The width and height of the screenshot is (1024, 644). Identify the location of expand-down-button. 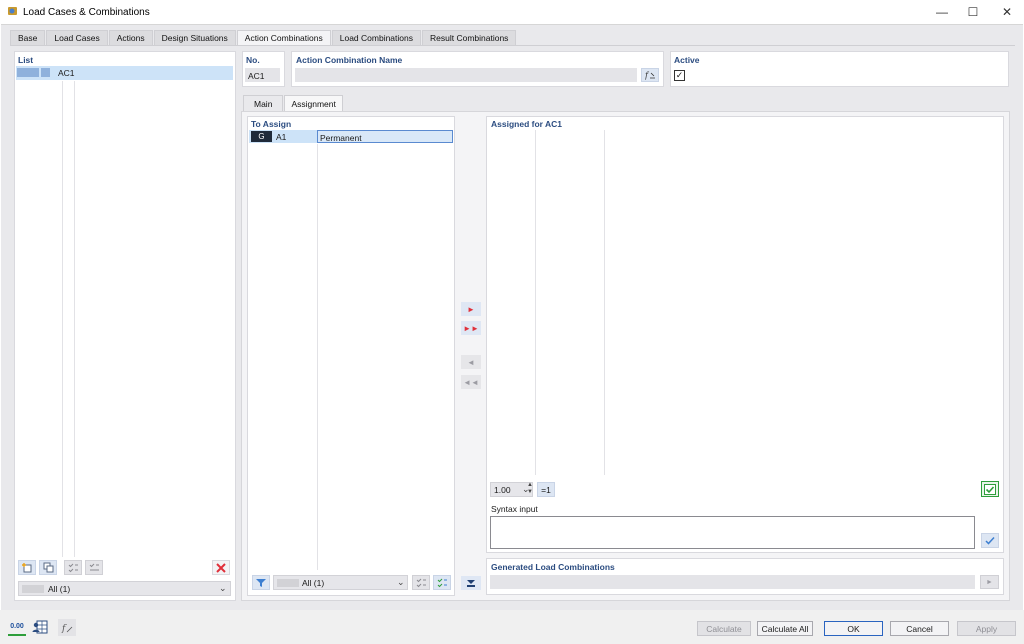
(471, 583).